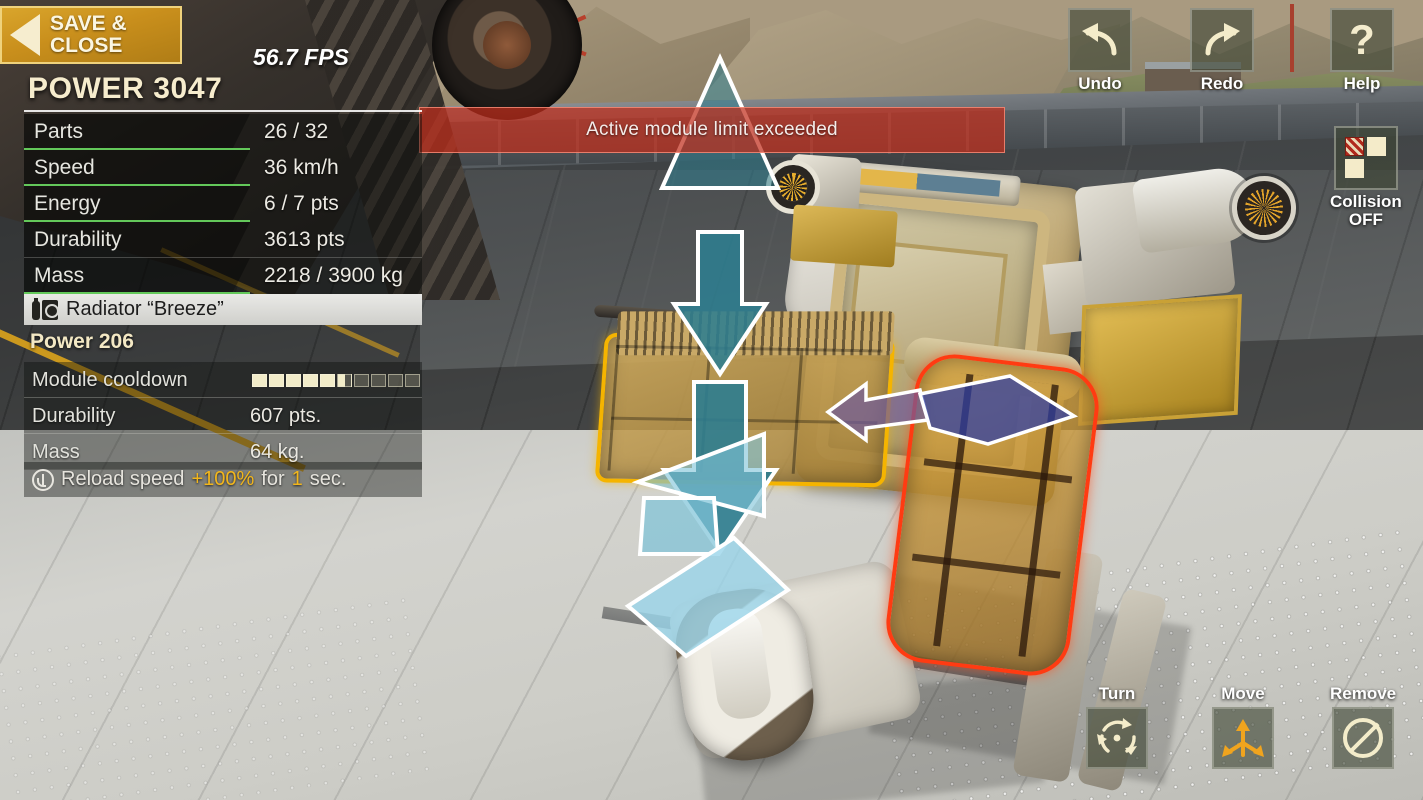 The width and height of the screenshot is (1423, 800). I want to click on perk-suffix: sec., so click(328, 479).